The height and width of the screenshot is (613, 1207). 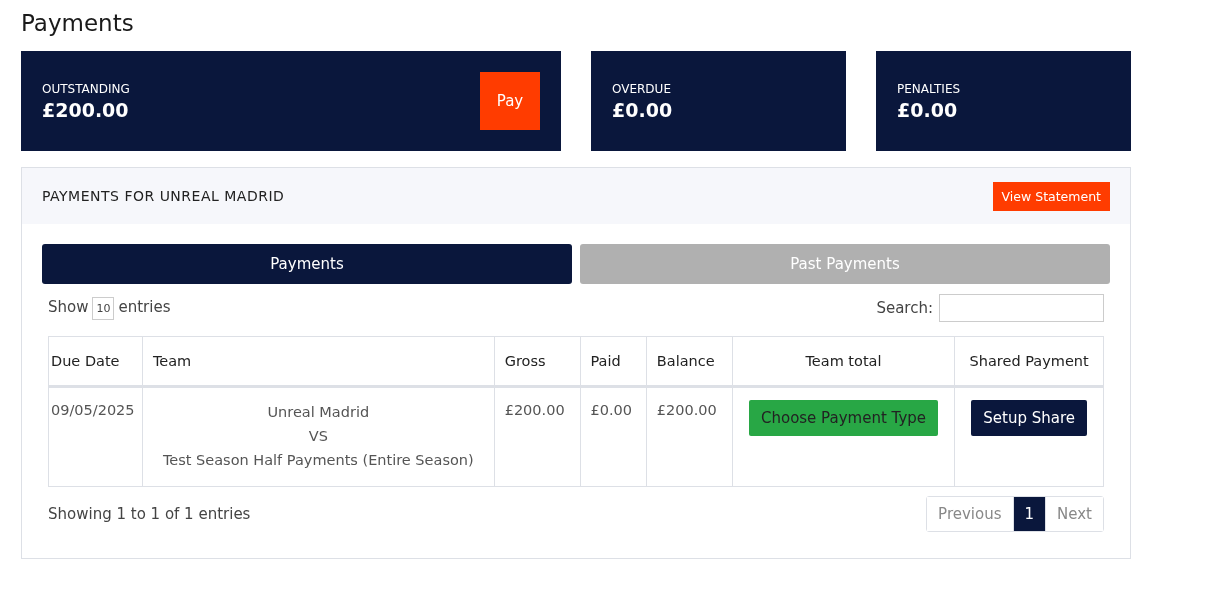 What do you see at coordinates (843, 418) in the screenshot?
I see `choose-payment-type-button: Choose Payment Type` at bounding box center [843, 418].